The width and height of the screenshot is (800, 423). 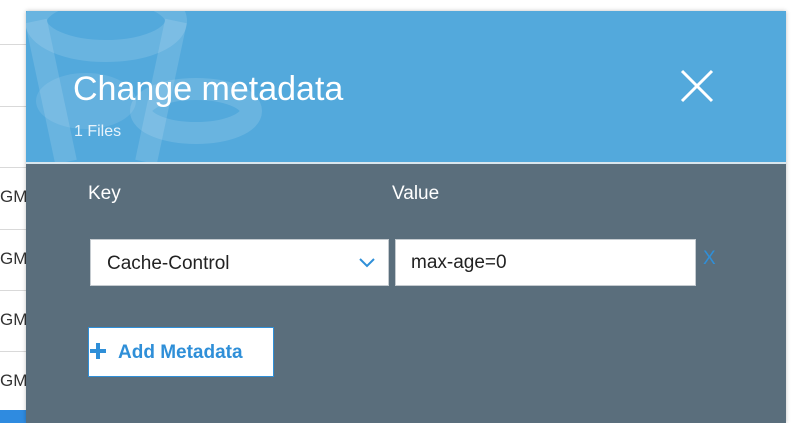 What do you see at coordinates (709, 259) in the screenshot?
I see `remove-row-button: X` at bounding box center [709, 259].